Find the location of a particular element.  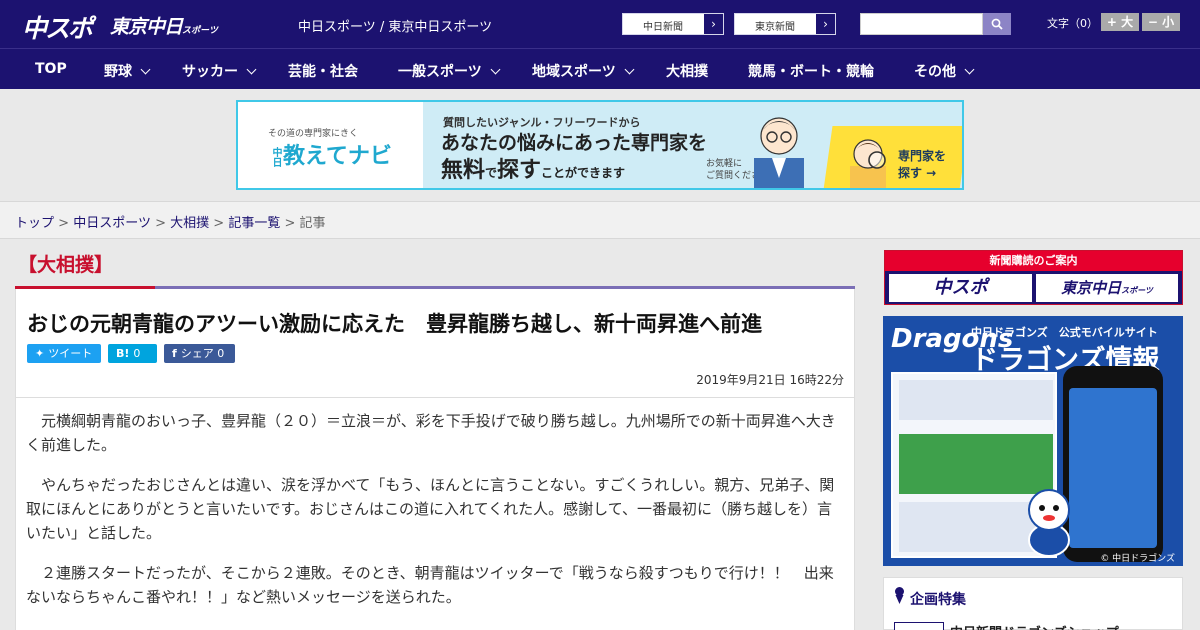

ad-cta-2: 探す → is located at coordinates (917, 173).